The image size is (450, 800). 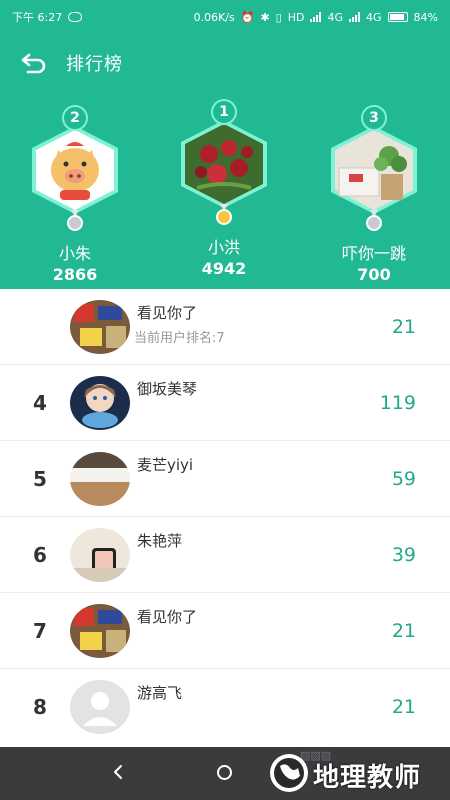 I want to click on podium-score-1: 4942, so click(x=224, y=268).